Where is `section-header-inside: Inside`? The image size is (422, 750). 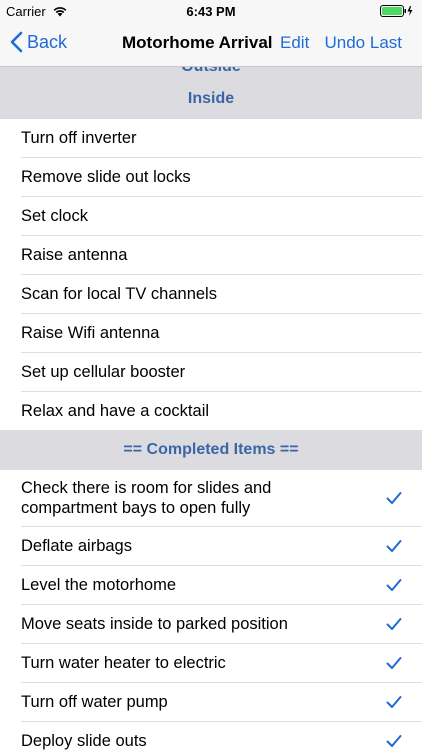
section-header-inside: Inside is located at coordinates (211, 99).